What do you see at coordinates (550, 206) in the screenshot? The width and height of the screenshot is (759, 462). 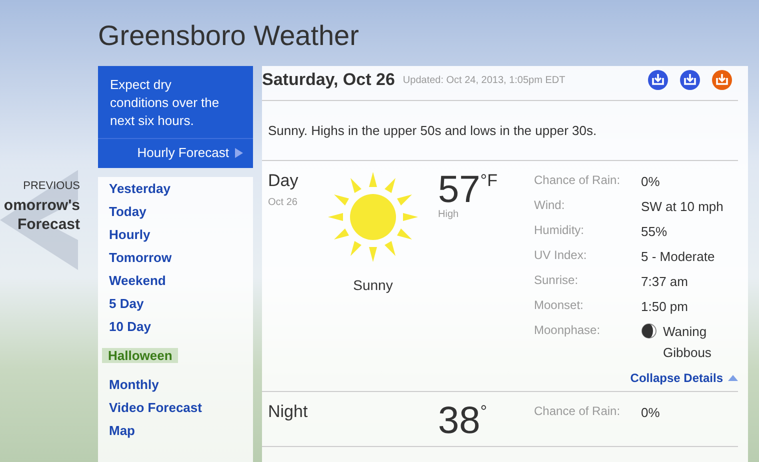 I see `detail-label: Wind:` at bounding box center [550, 206].